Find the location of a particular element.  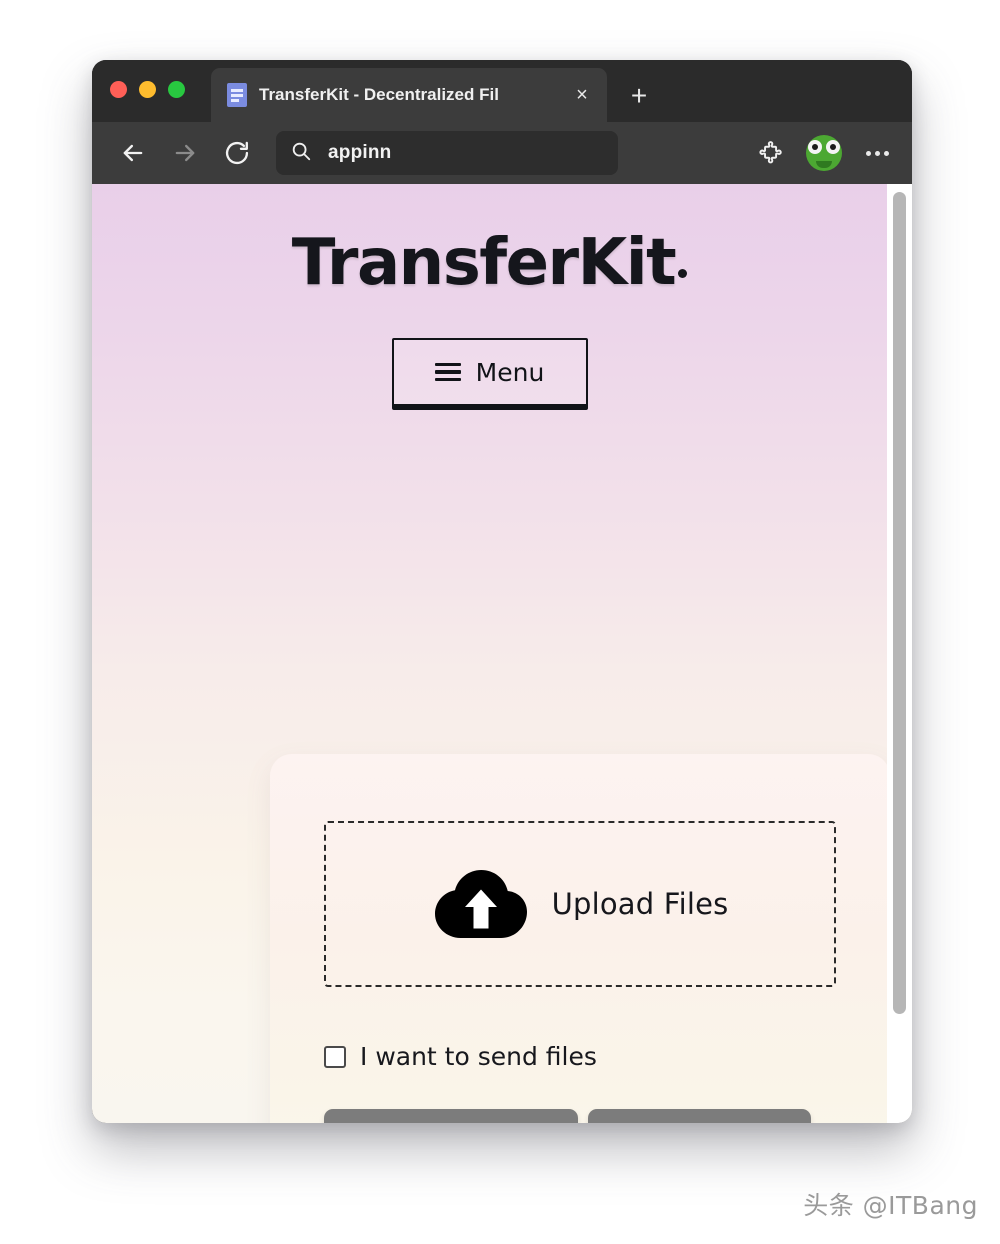

puzzle-piece-icon is located at coordinates (771, 153).